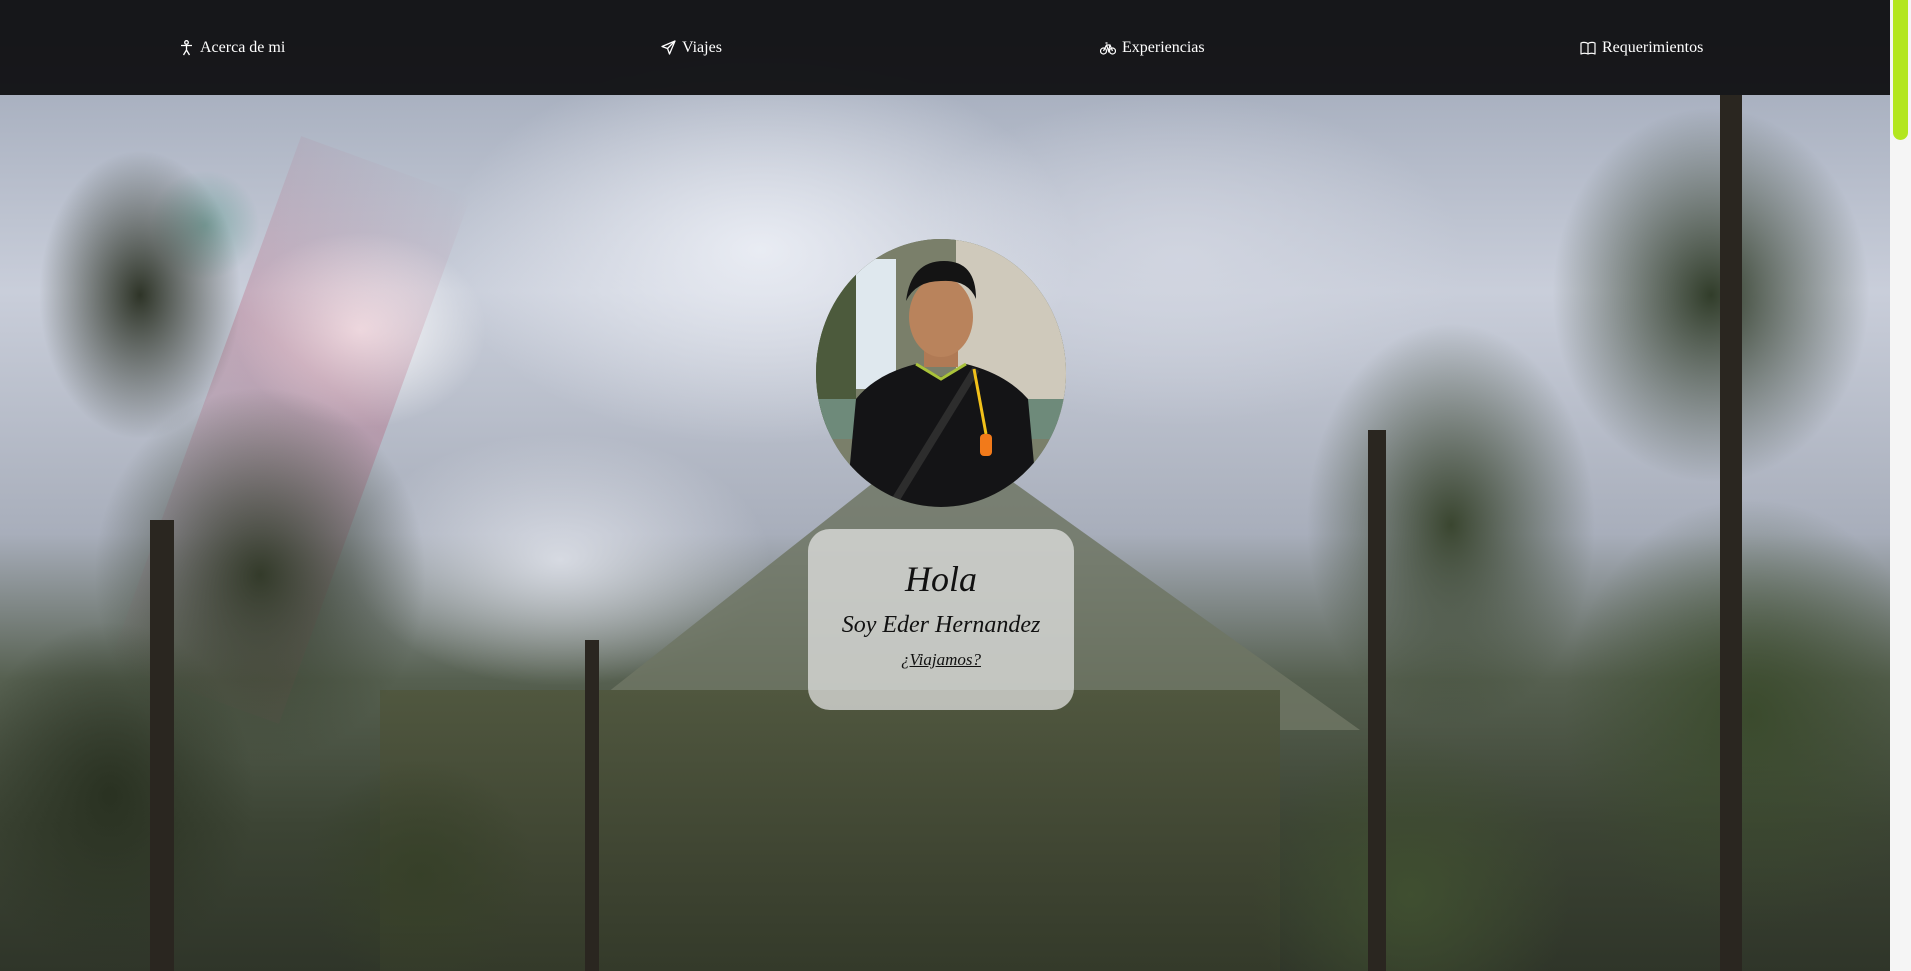  What do you see at coordinates (941, 660) in the screenshot?
I see `viajamos-link: ¿Viajamos?` at bounding box center [941, 660].